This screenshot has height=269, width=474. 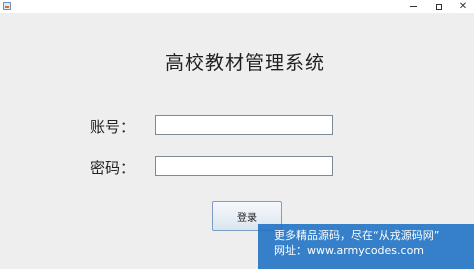 I want to click on minimize-icon, so click(x=413, y=6).